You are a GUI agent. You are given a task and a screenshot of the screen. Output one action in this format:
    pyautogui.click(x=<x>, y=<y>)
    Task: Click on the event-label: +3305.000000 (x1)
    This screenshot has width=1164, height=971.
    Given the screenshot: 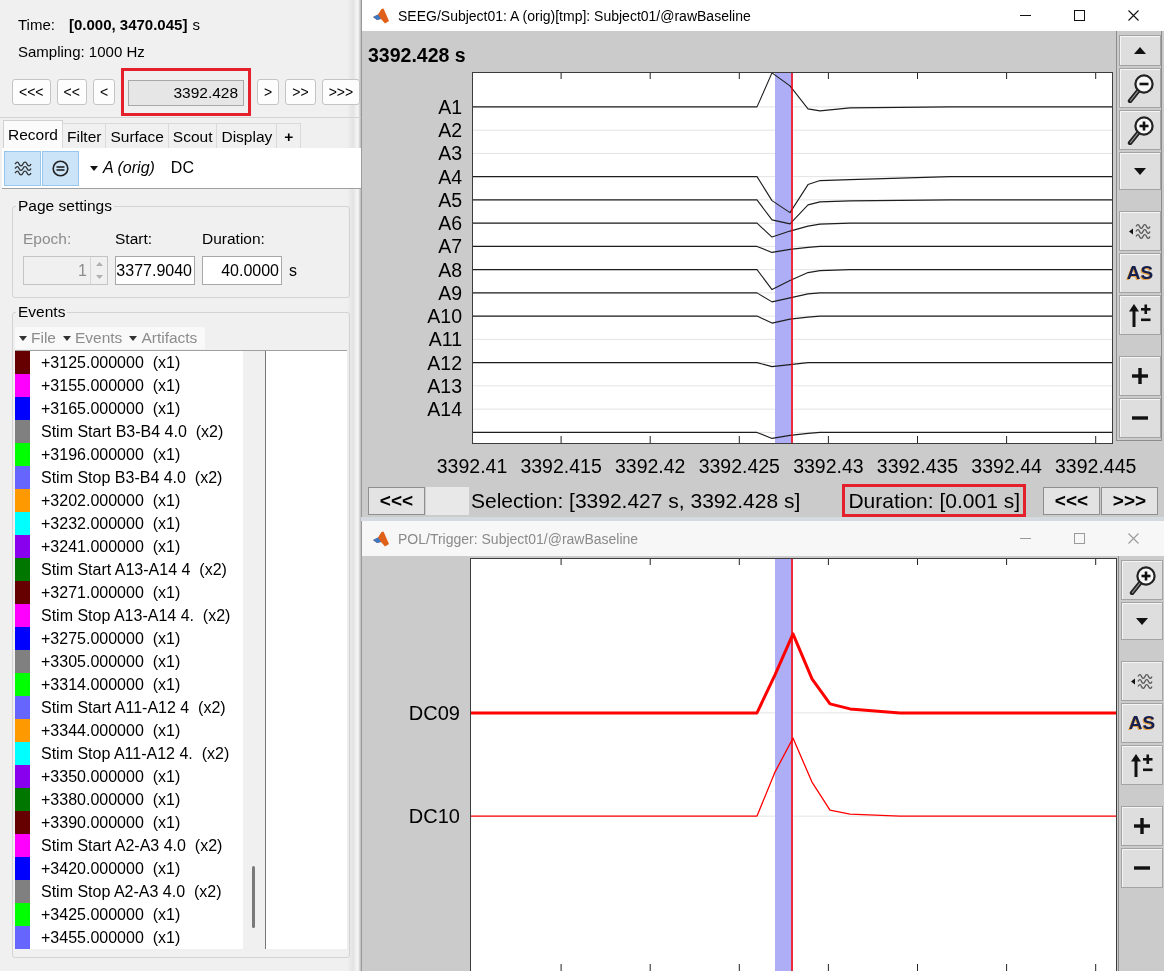 What is the action you would take?
    pyautogui.click(x=111, y=661)
    